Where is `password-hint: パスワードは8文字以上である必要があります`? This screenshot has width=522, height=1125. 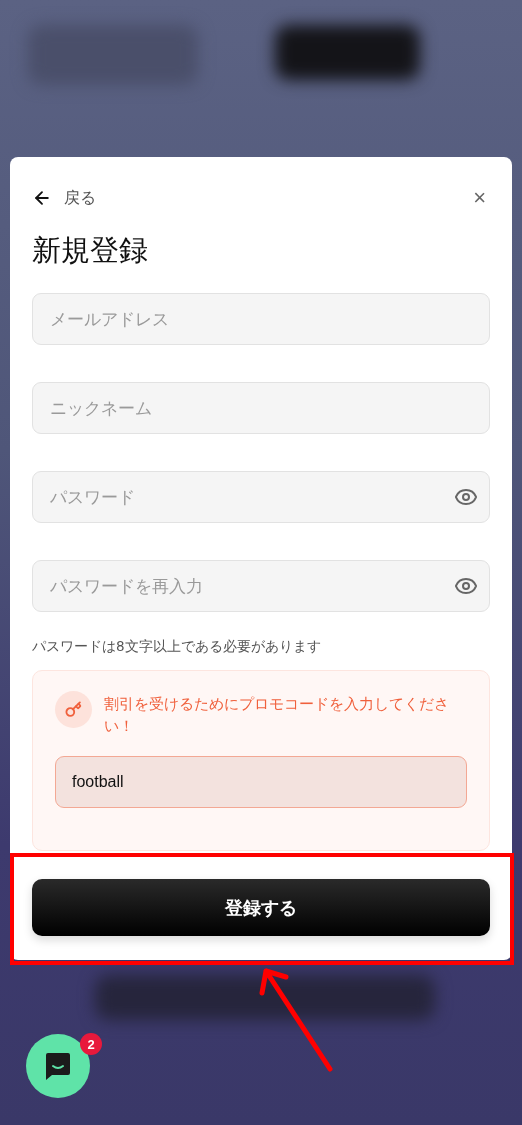
password-hint: パスワードは8文字以上である必要があります is located at coordinates (177, 647).